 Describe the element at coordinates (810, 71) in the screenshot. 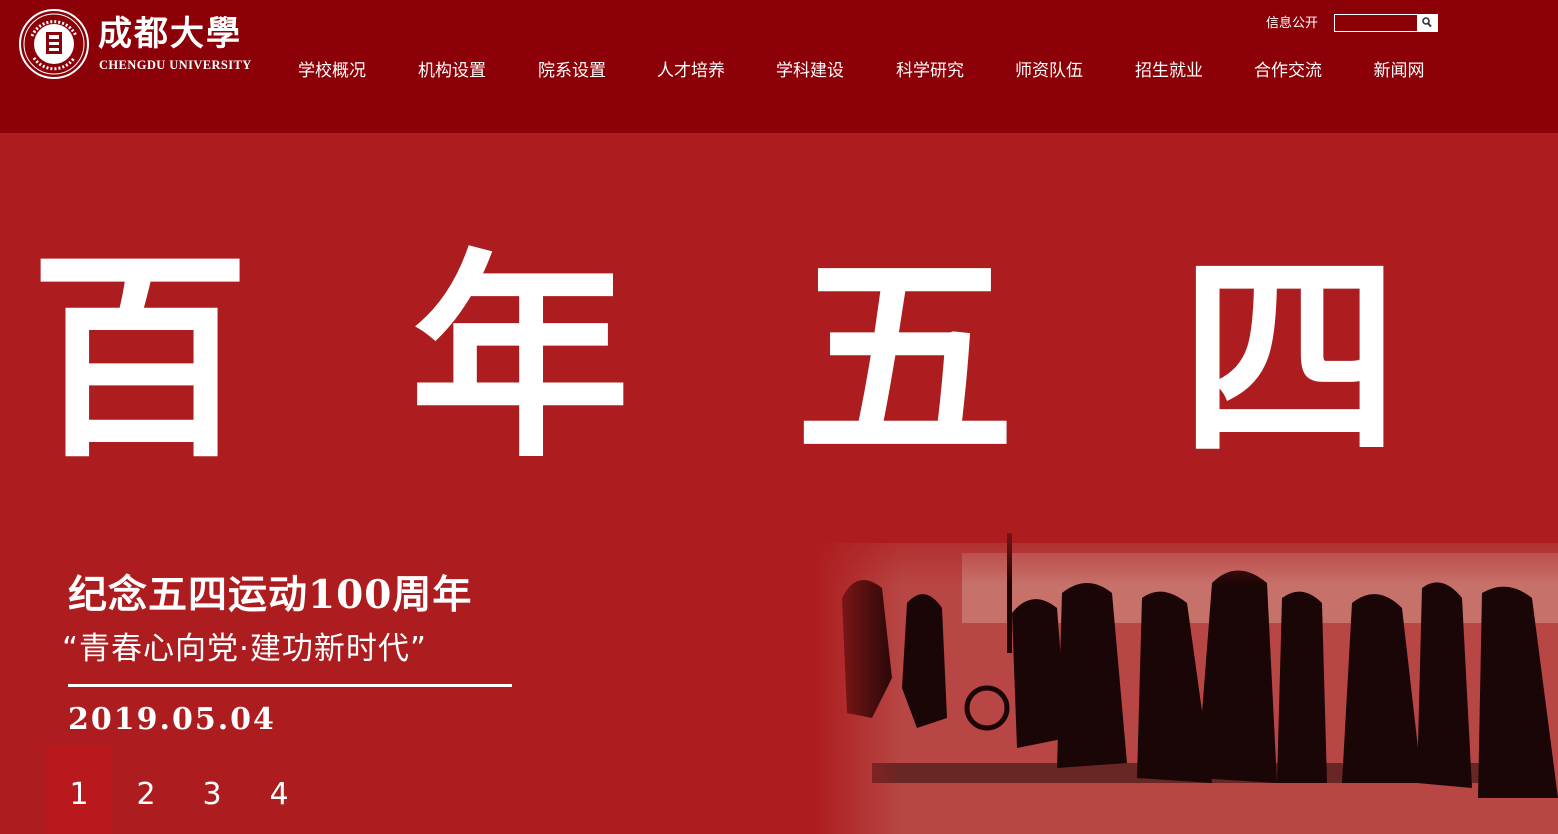

I see `nav-item-discipline: 学科建设` at that location.